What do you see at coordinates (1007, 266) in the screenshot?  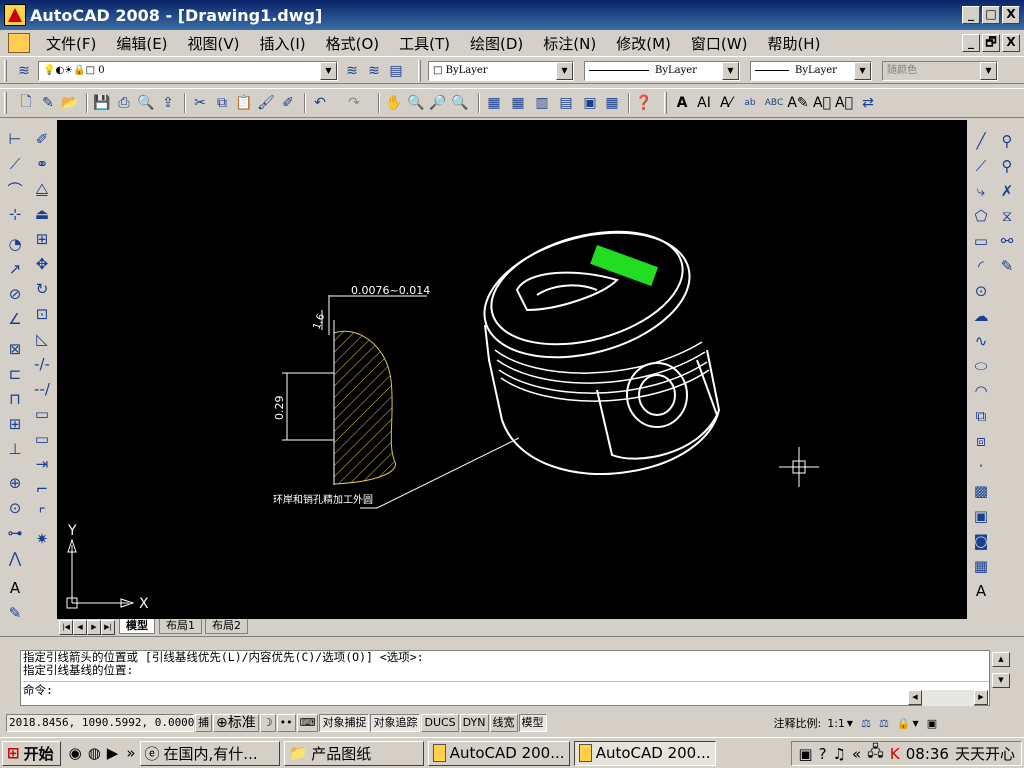 I see `quick-select-icon: ✎` at bounding box center [1007, 266].